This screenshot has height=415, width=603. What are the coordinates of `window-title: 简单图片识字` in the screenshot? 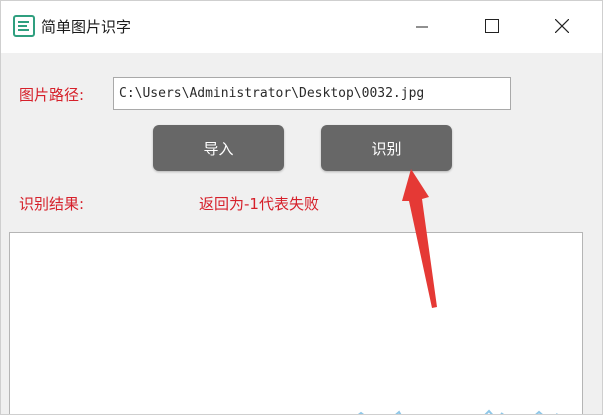 It's located at (86, 27).